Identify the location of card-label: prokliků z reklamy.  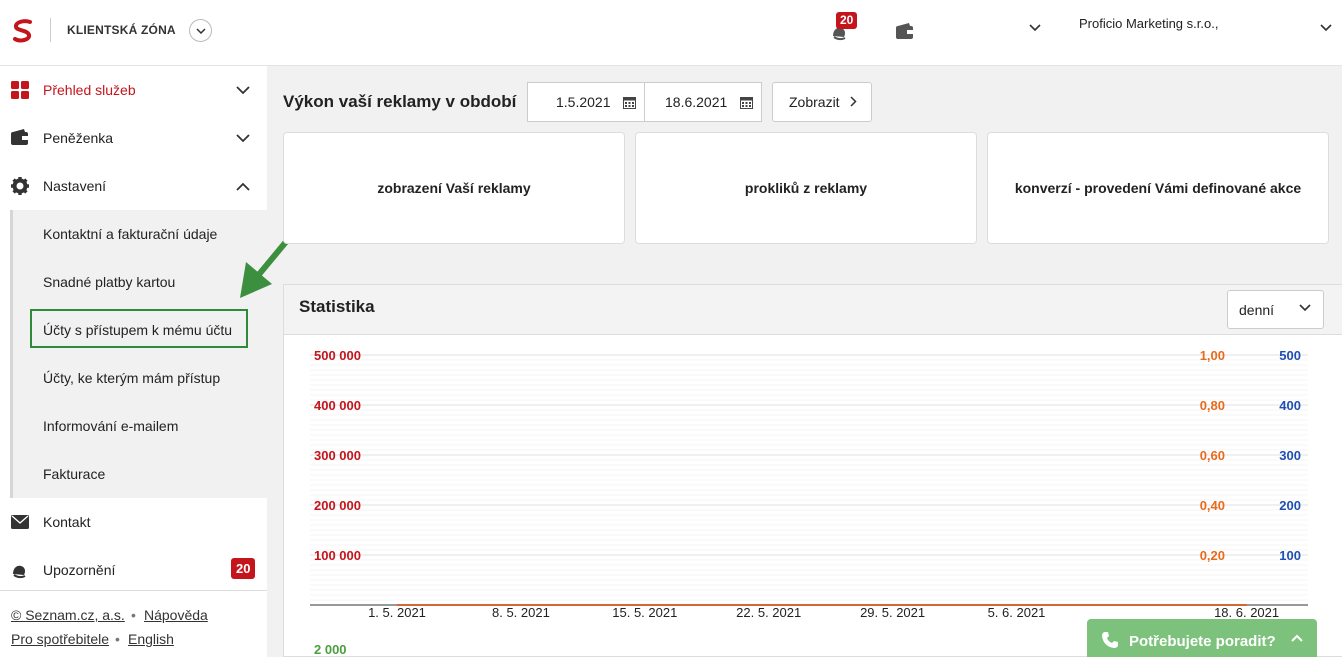
(806, 188).